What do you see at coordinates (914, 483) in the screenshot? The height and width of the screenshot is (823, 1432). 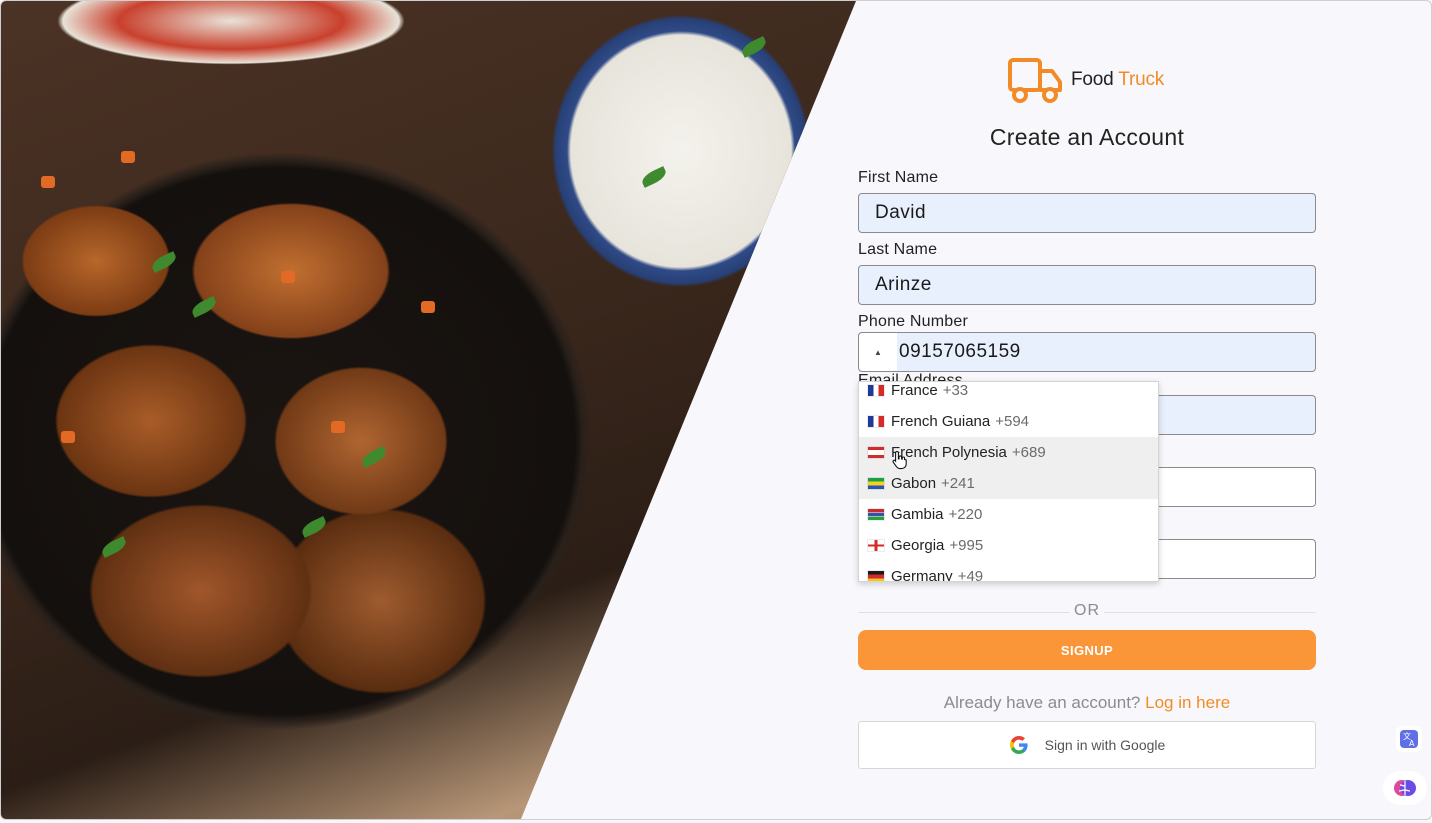 I see `country-name: Gabon` at bounding box center [914, 483].